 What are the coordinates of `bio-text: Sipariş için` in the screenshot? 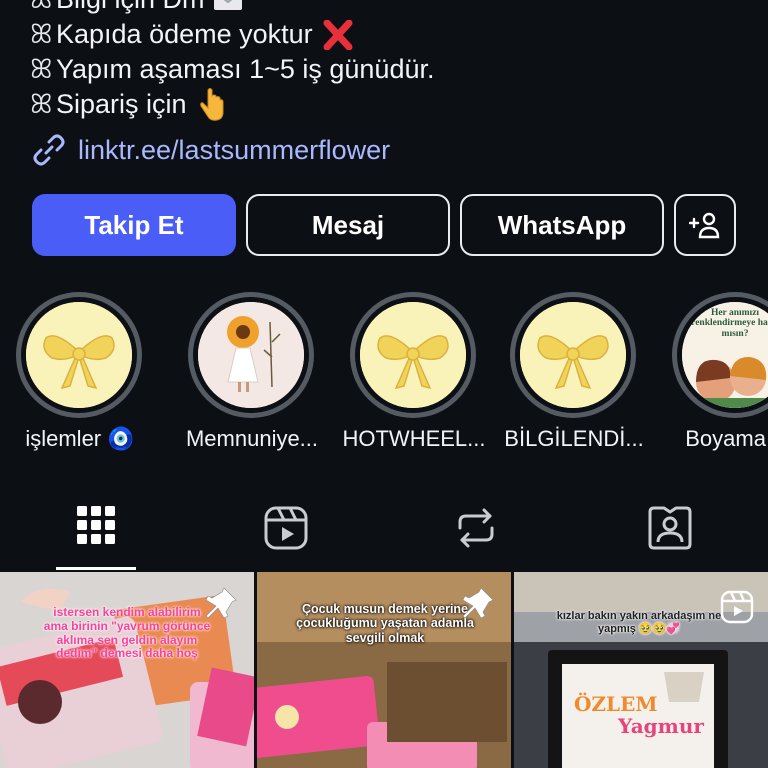 It's located at (121, 104).